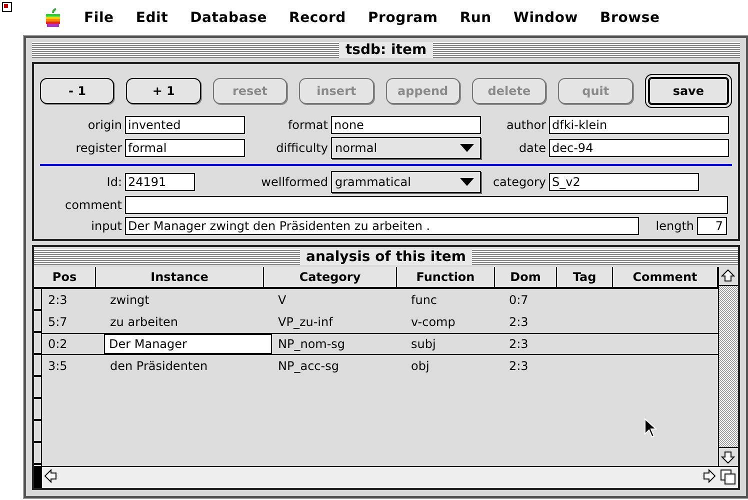 Image resolution: width=748 pixels, height=500 pixels. I want to click on table-cell-text: subj, so click(423, 344).